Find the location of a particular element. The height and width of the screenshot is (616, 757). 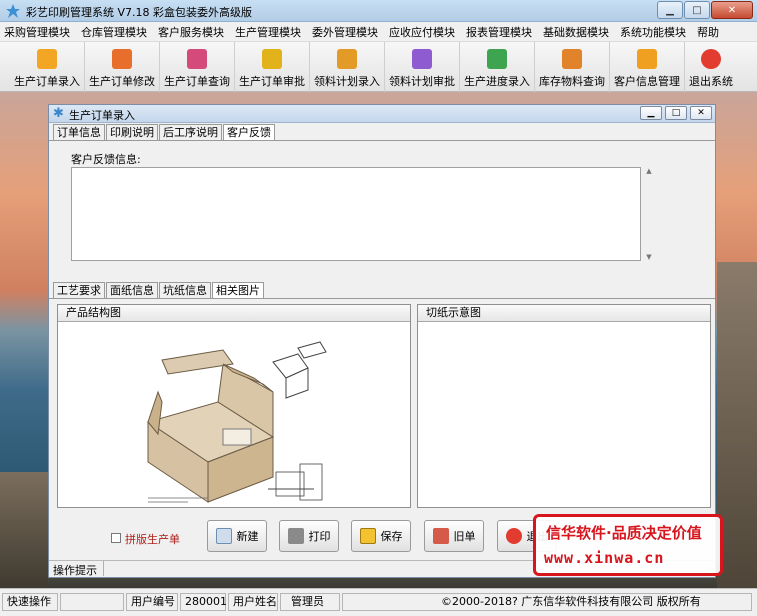

brand-url: www.xinwa.cn is located at coordinates (604, 558).